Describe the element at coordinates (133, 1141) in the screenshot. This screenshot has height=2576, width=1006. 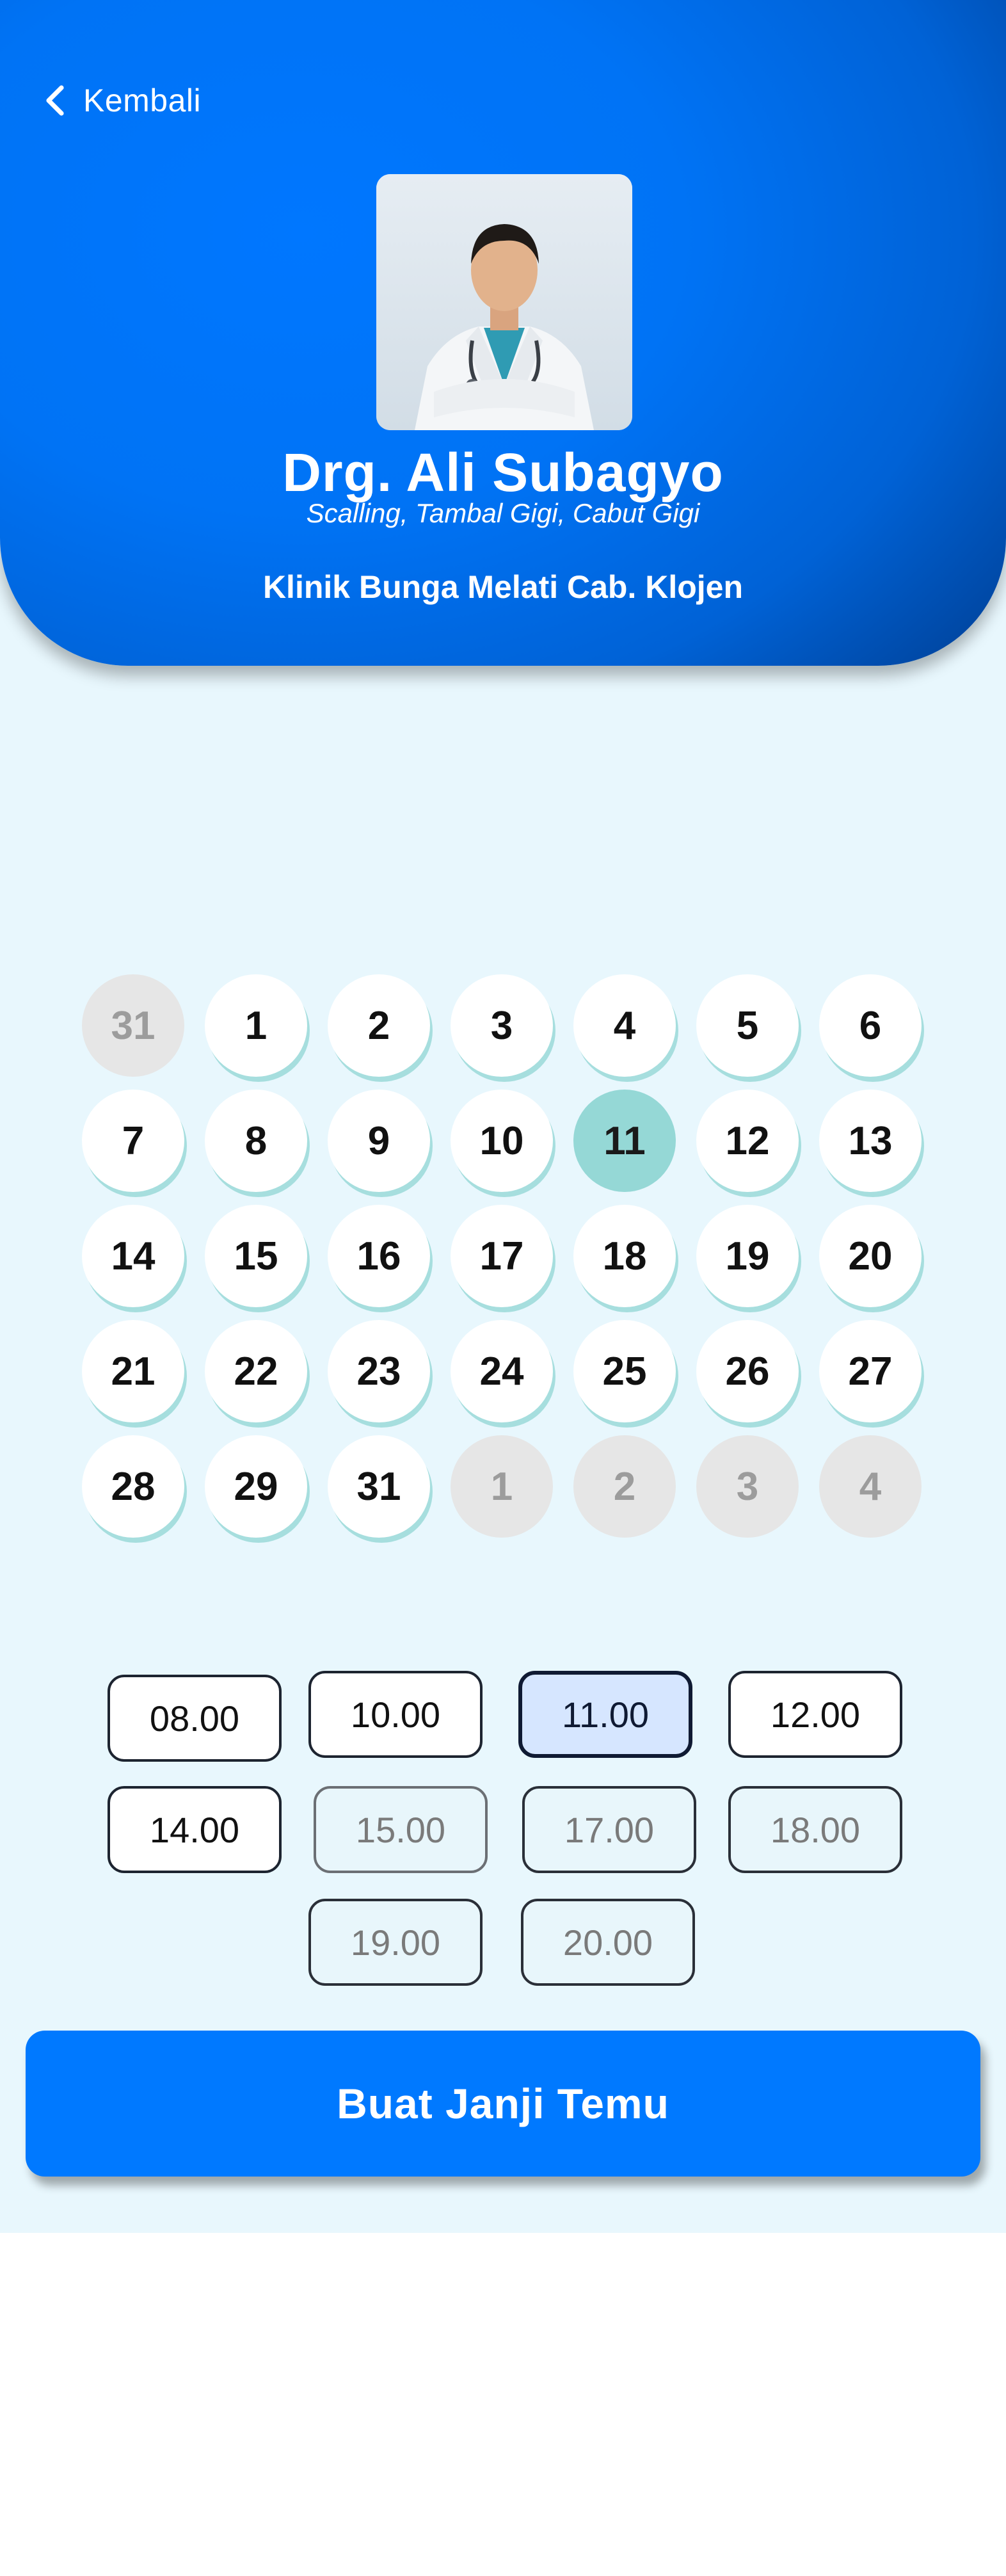
I see `calendar-day: 7` at that location.